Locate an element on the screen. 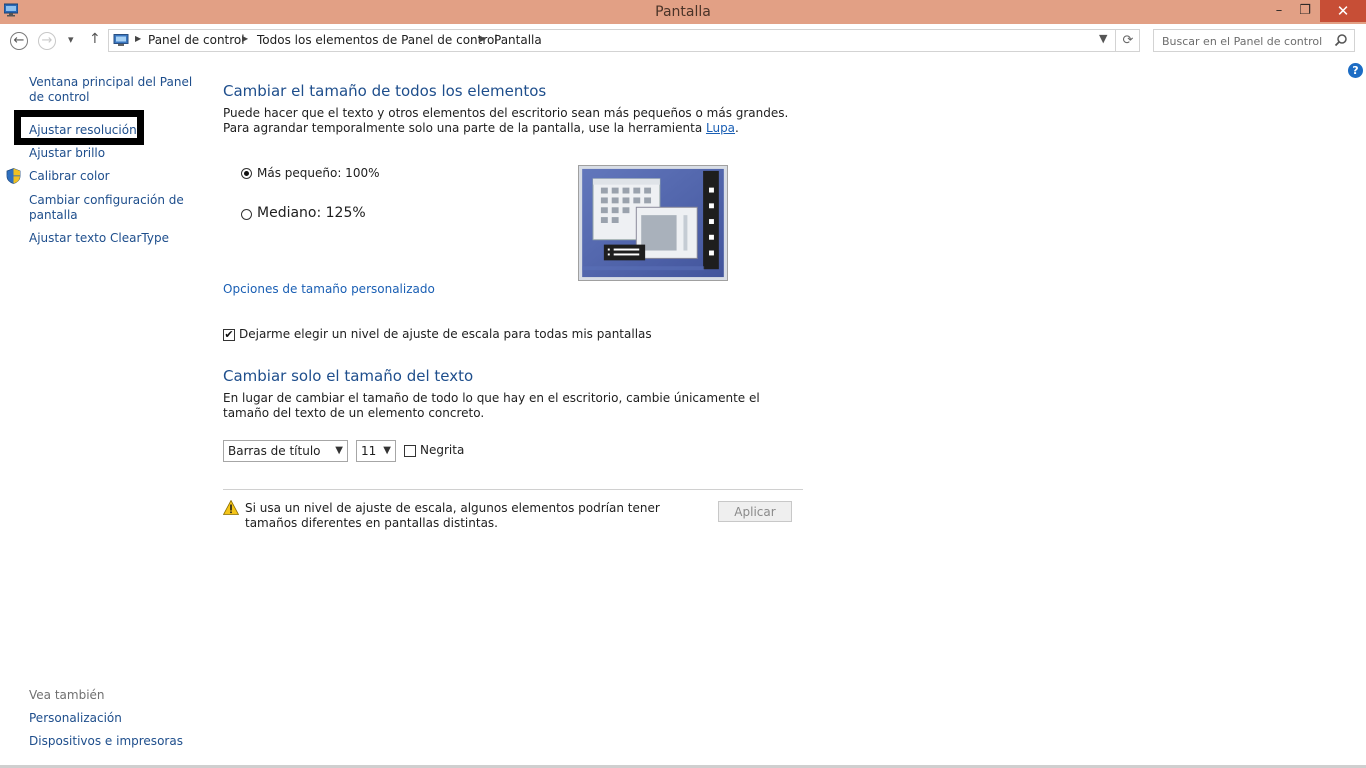 The height and width of the screenshot is (768, 1366). breadcrumb-all-items: Todos los elementos de Panel de control is located at coordinates (377, 40).